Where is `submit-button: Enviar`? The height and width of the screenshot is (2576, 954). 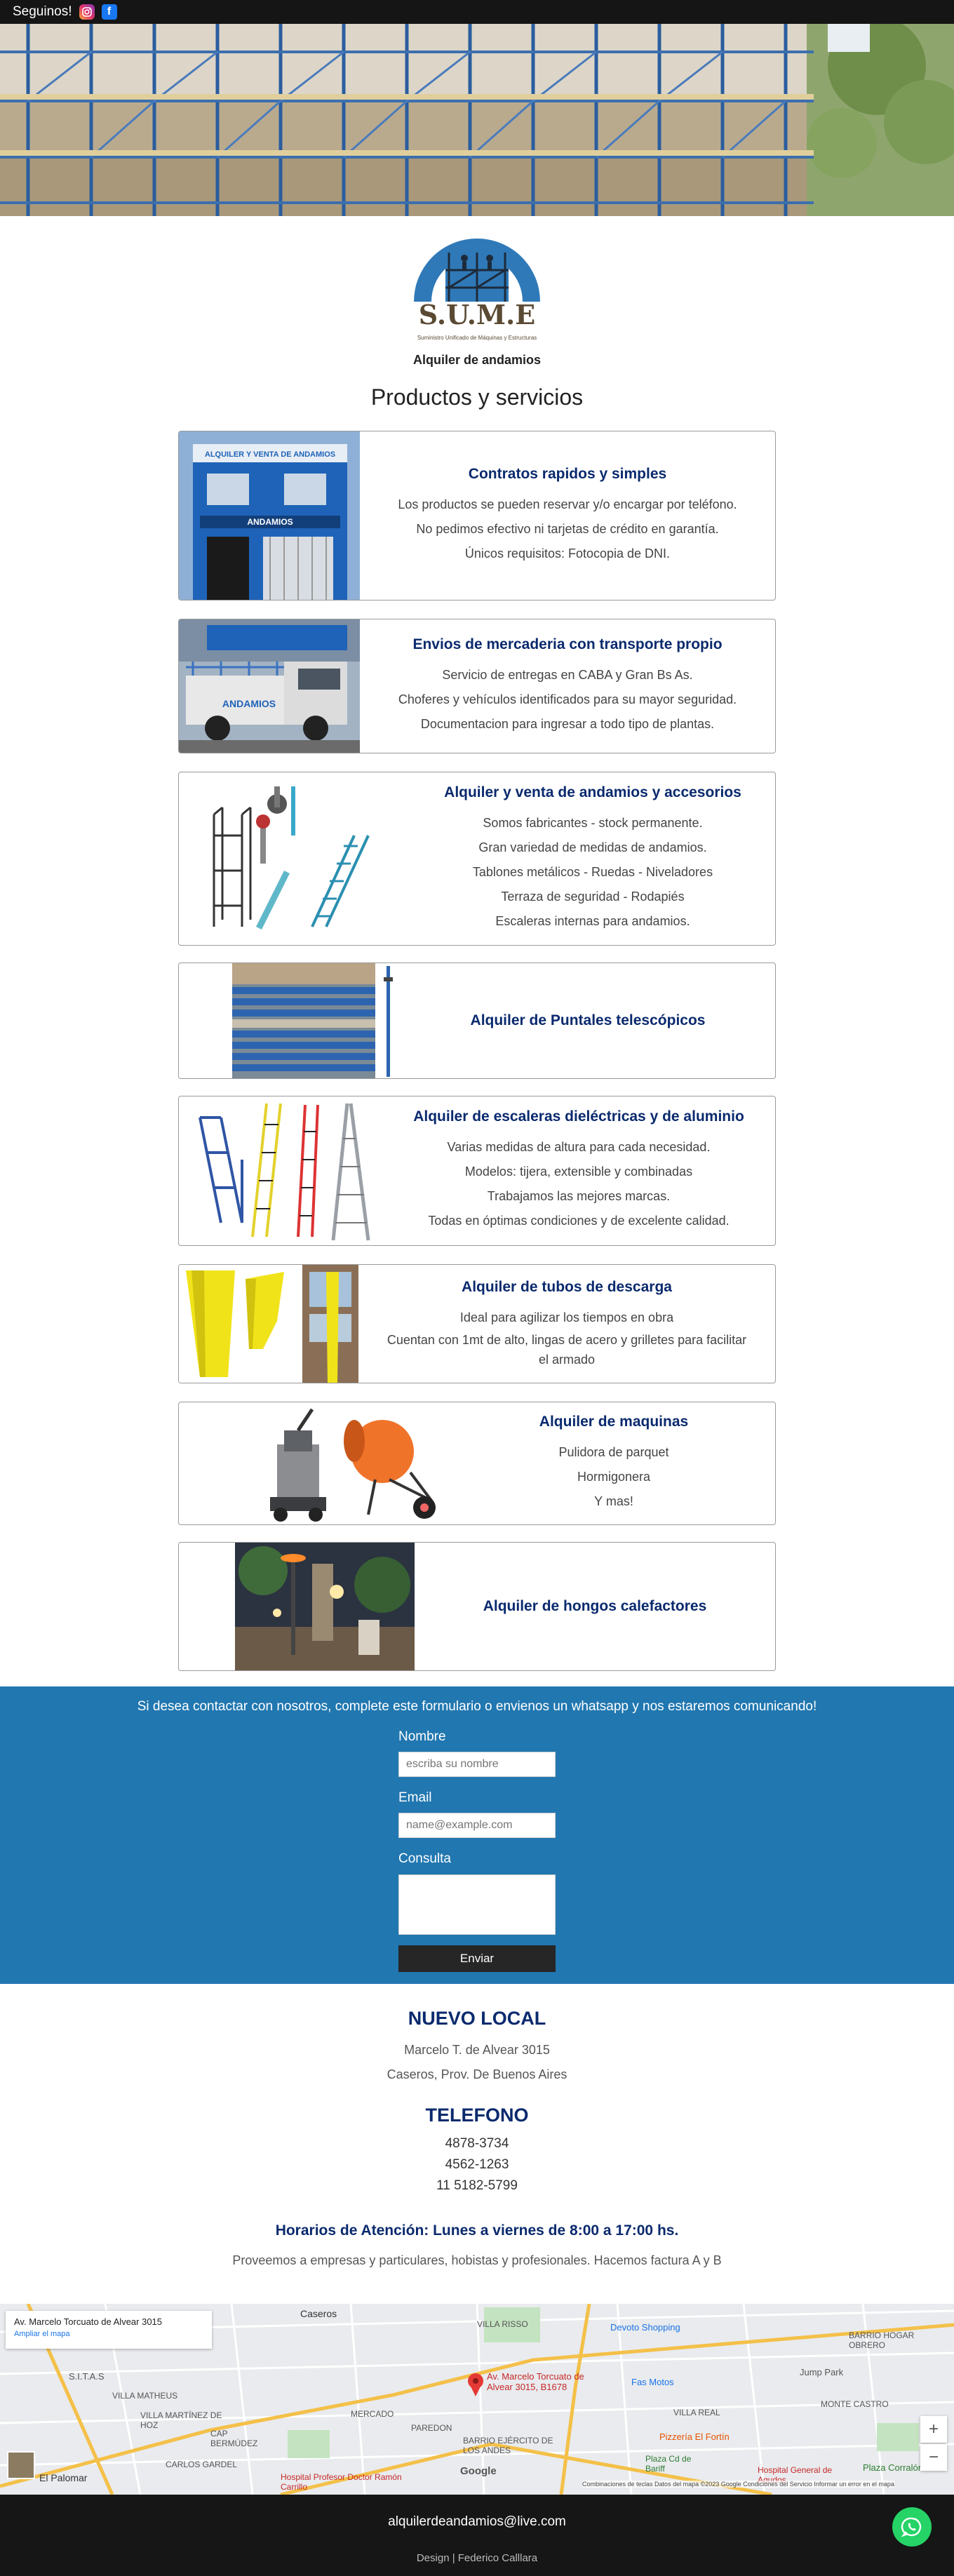 submit-button: Enviar is located at coordinates (477, 1959).